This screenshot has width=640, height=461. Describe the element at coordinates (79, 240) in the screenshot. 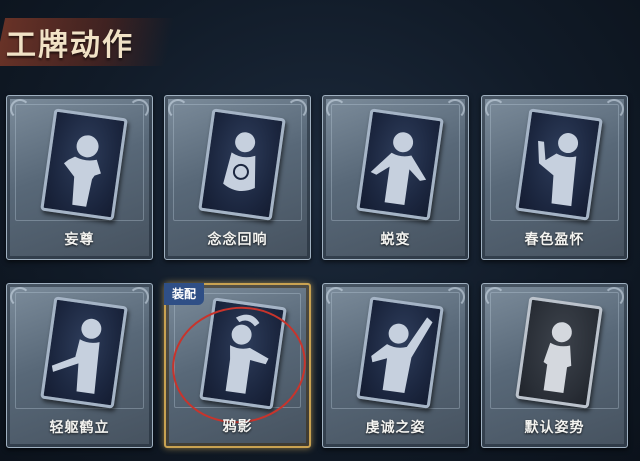

I see `pose-label: 妄尊` at that location.